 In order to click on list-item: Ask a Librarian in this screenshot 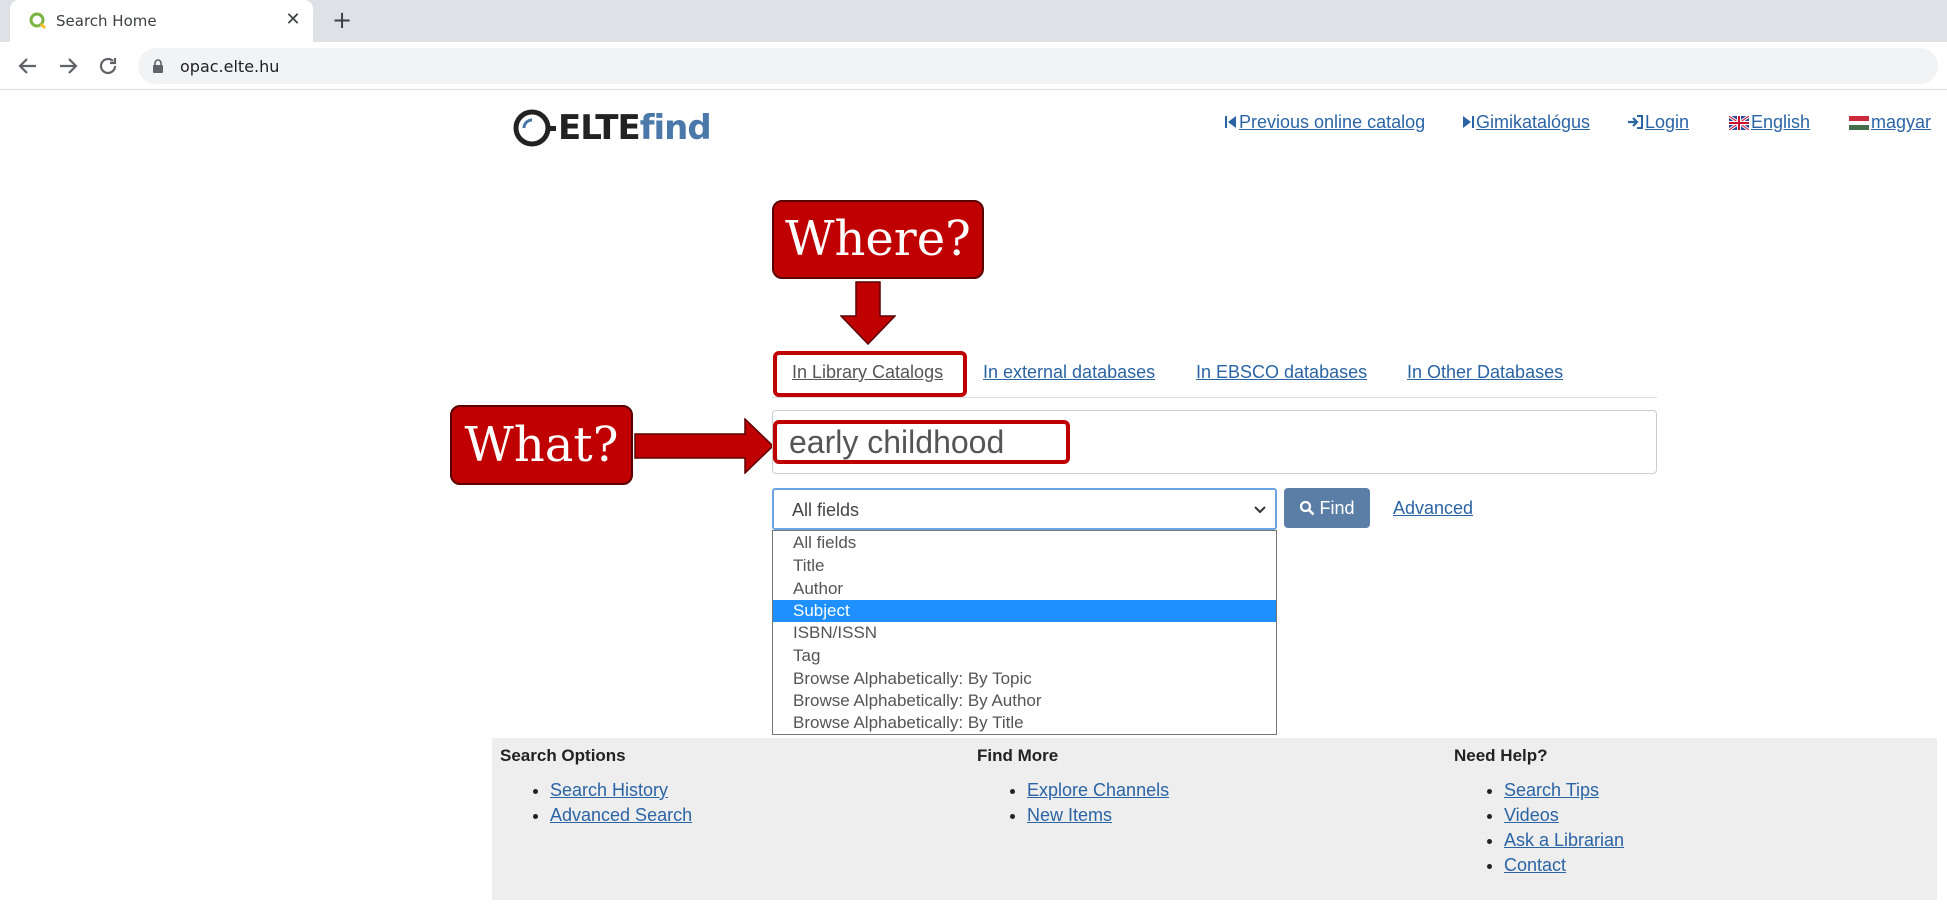, I will do `click(1564, 840)`.